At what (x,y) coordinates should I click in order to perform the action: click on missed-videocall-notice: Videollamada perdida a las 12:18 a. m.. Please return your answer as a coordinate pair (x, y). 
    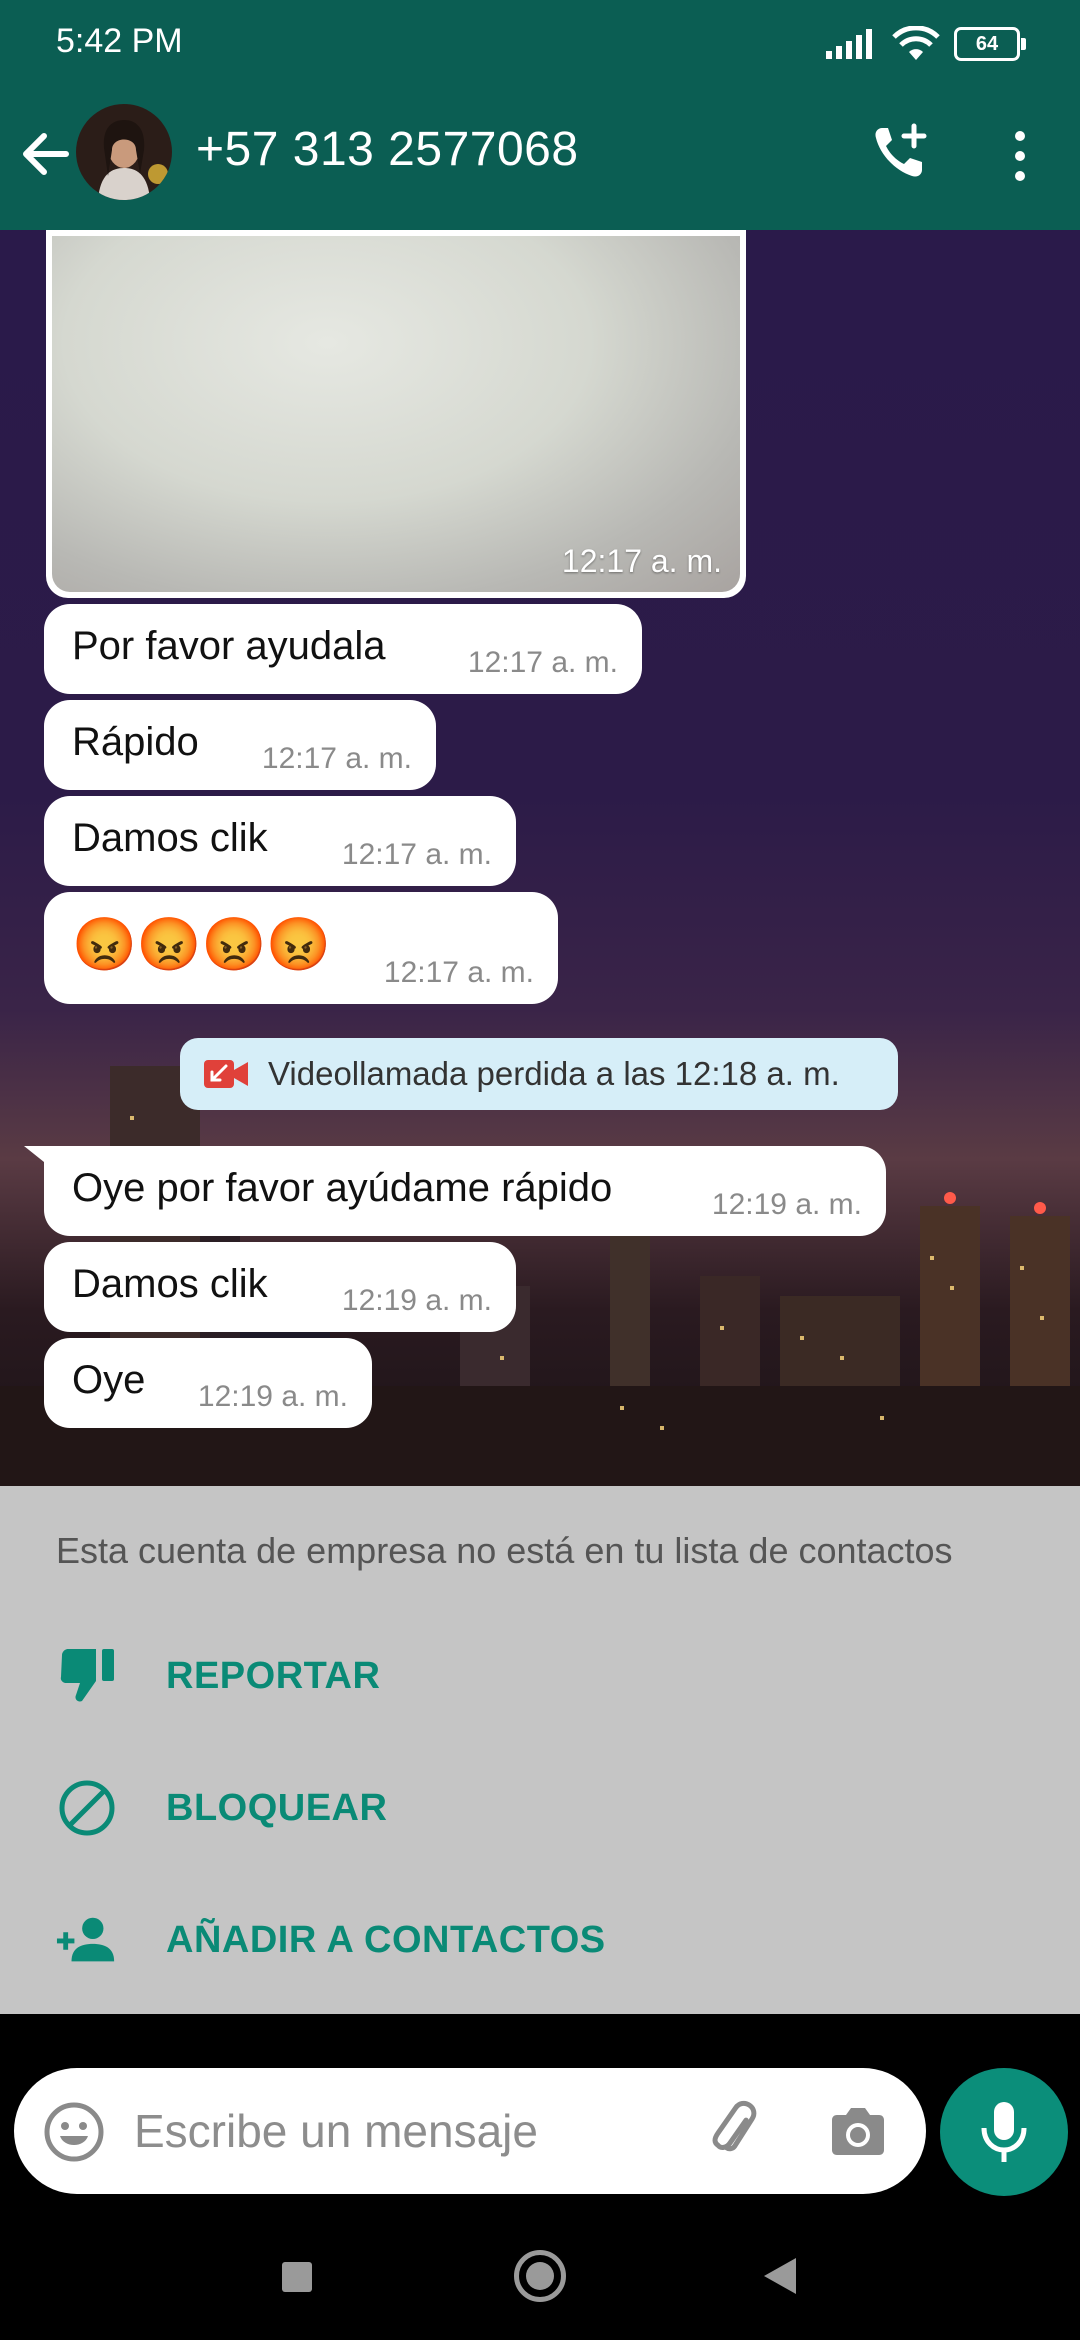
    Looking at the image, I should click on (539, 1074).